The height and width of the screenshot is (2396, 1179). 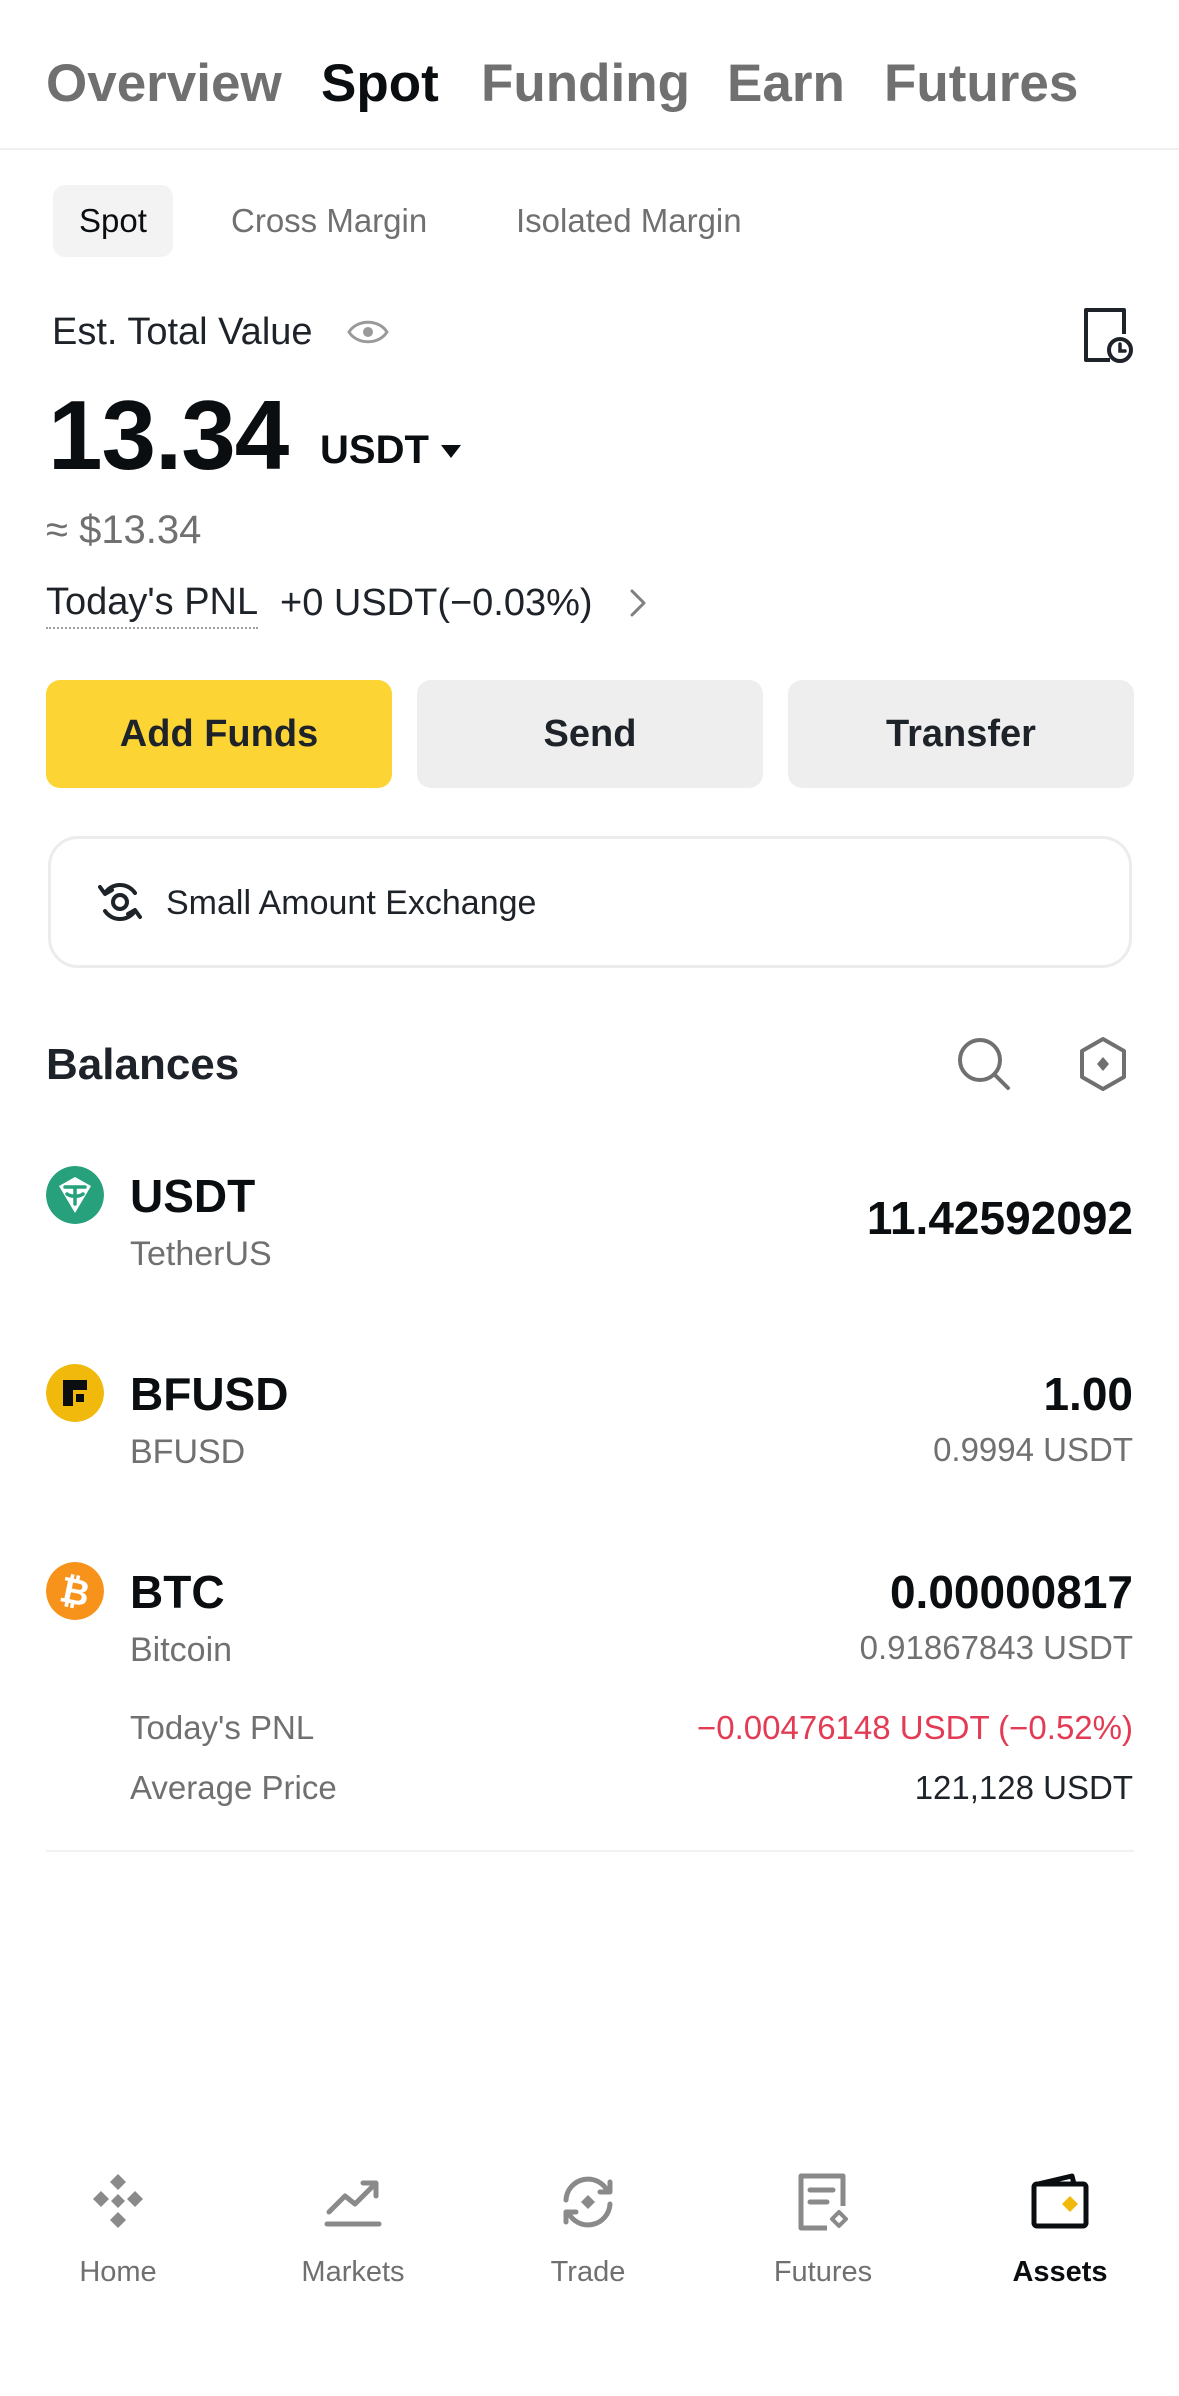 What do you see at coordinates (222, 1727) in the screenshot?
I see `coin-pnl-label: Today's PNL` at bounding box center [222, 1727].